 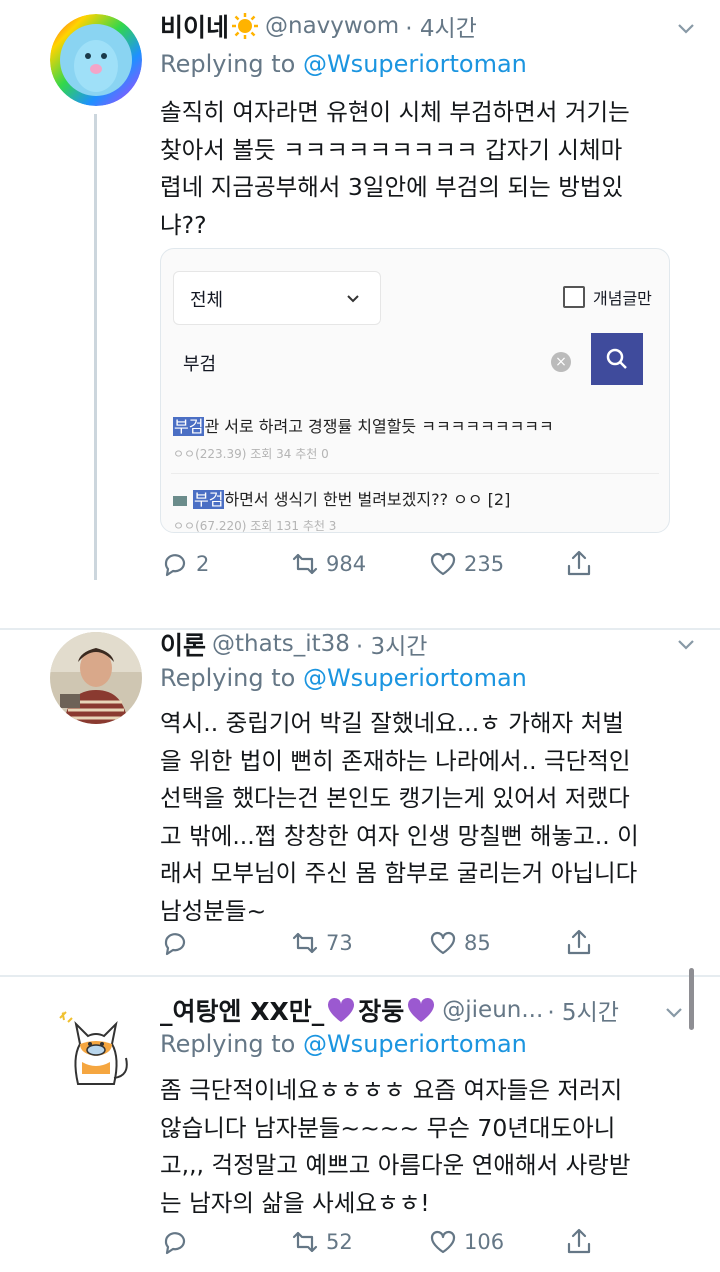 I want to click on text-line: 찾아서 볼듯 ㅋㅋㅋㅋㅋㅋㅋㅋㅋ 갑자기 시체마, so click(x=391, y=149).